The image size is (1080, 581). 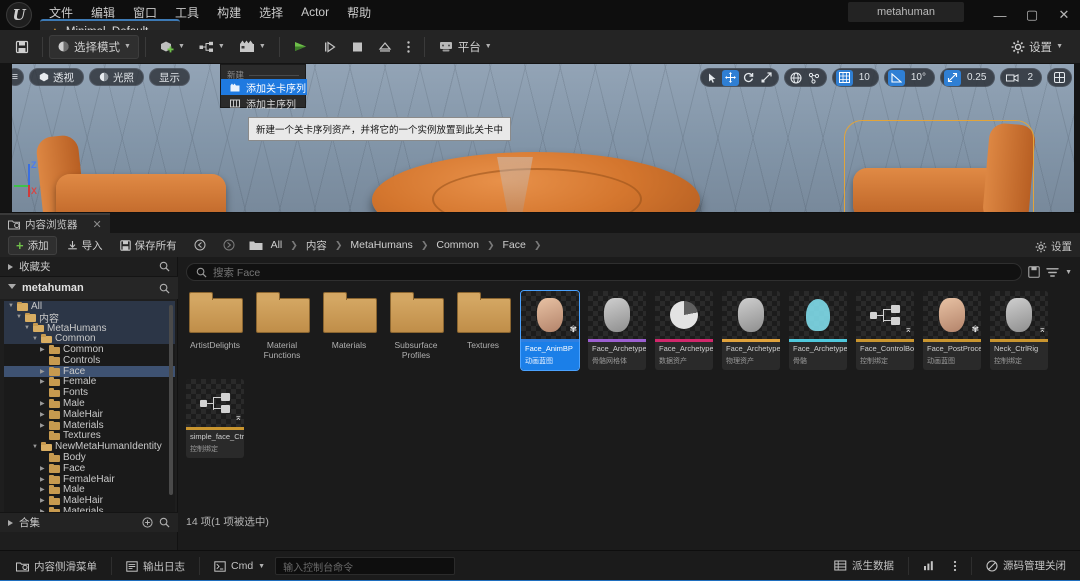 I want to click on asset-item-face-archetype: Face_Archetype 骨骼网格体, so click(x=617, y=330).